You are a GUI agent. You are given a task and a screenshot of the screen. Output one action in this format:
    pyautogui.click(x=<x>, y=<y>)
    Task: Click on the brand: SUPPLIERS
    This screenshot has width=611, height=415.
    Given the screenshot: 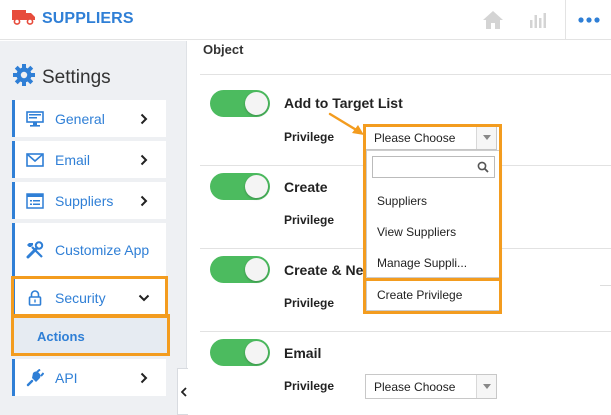 What is the action you would take?
    pyautogui.click(x=73, y=18)
    